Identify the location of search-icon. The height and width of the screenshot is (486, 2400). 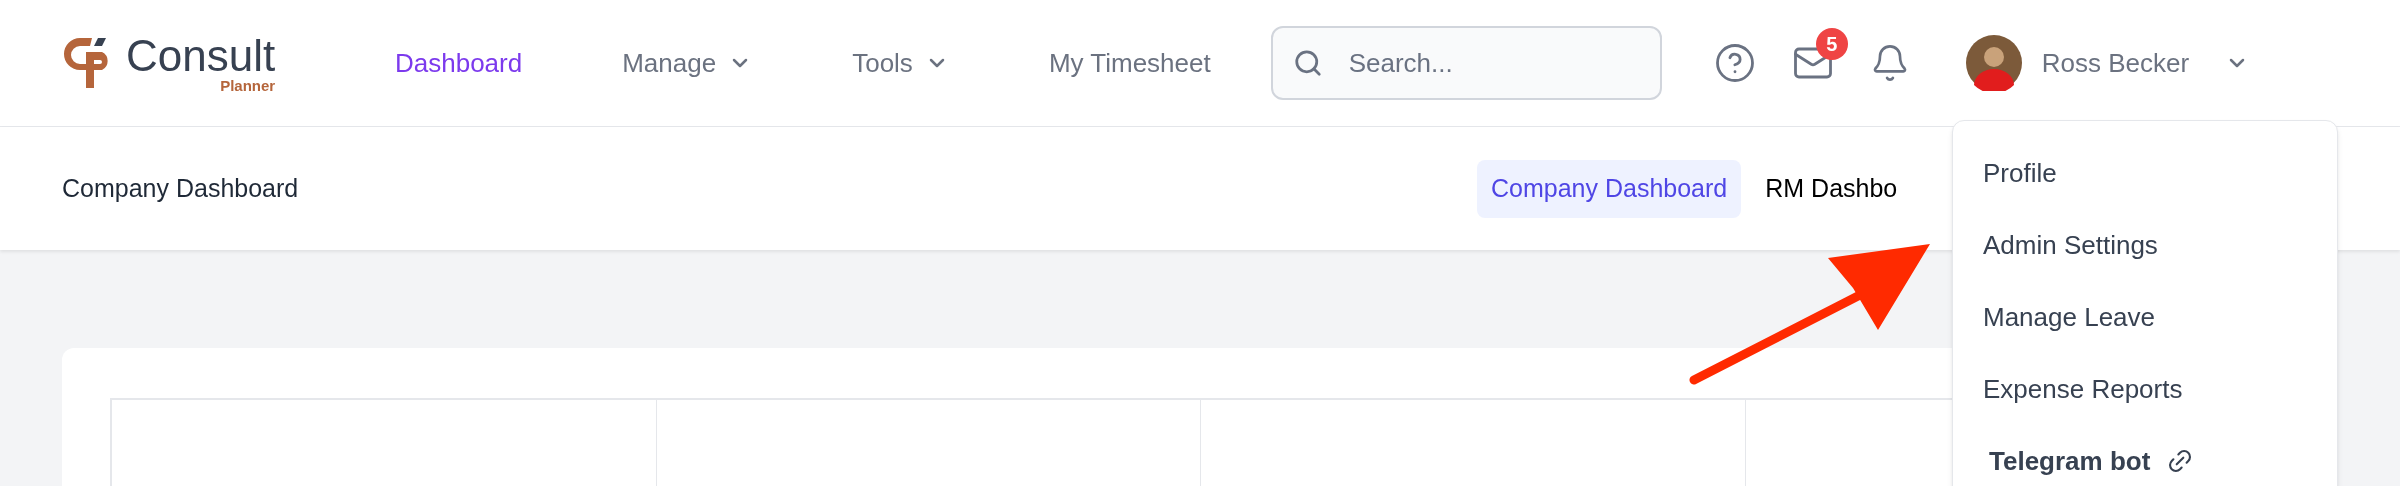
(1307, 63).